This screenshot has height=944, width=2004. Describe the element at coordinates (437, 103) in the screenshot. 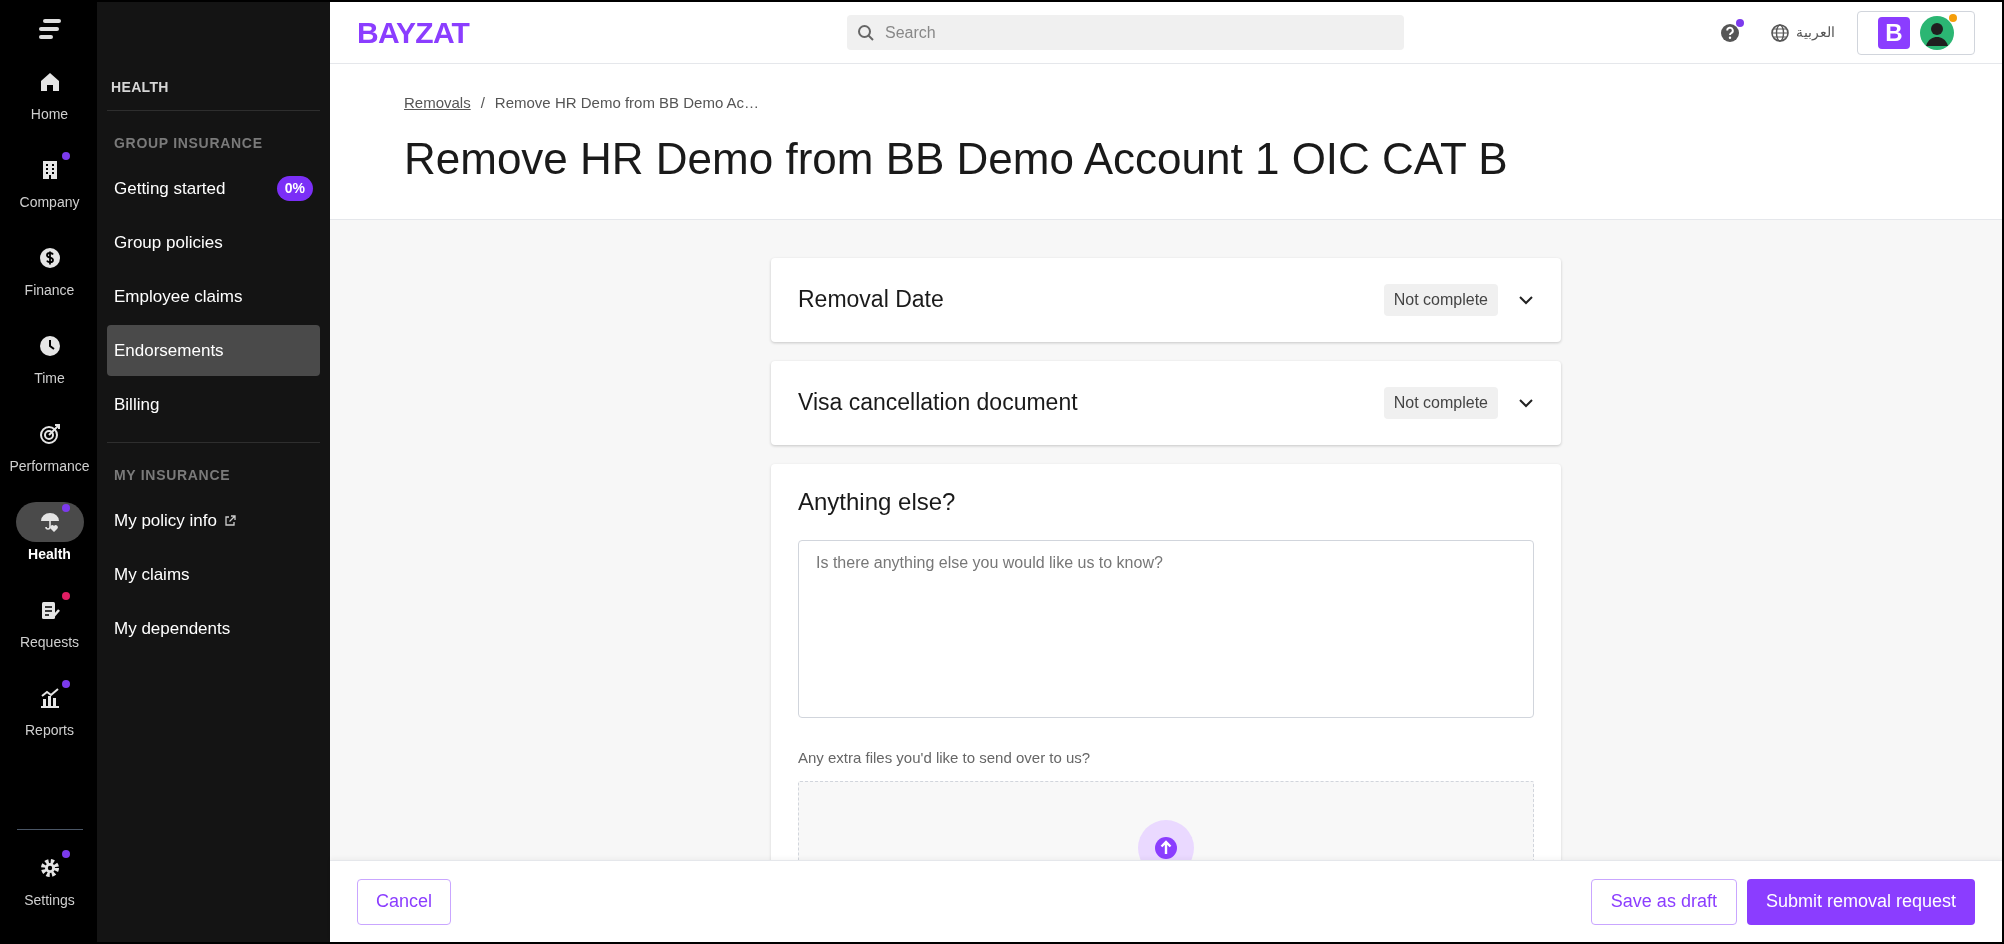

I see `breadcrumb-link: Removals` at that location.